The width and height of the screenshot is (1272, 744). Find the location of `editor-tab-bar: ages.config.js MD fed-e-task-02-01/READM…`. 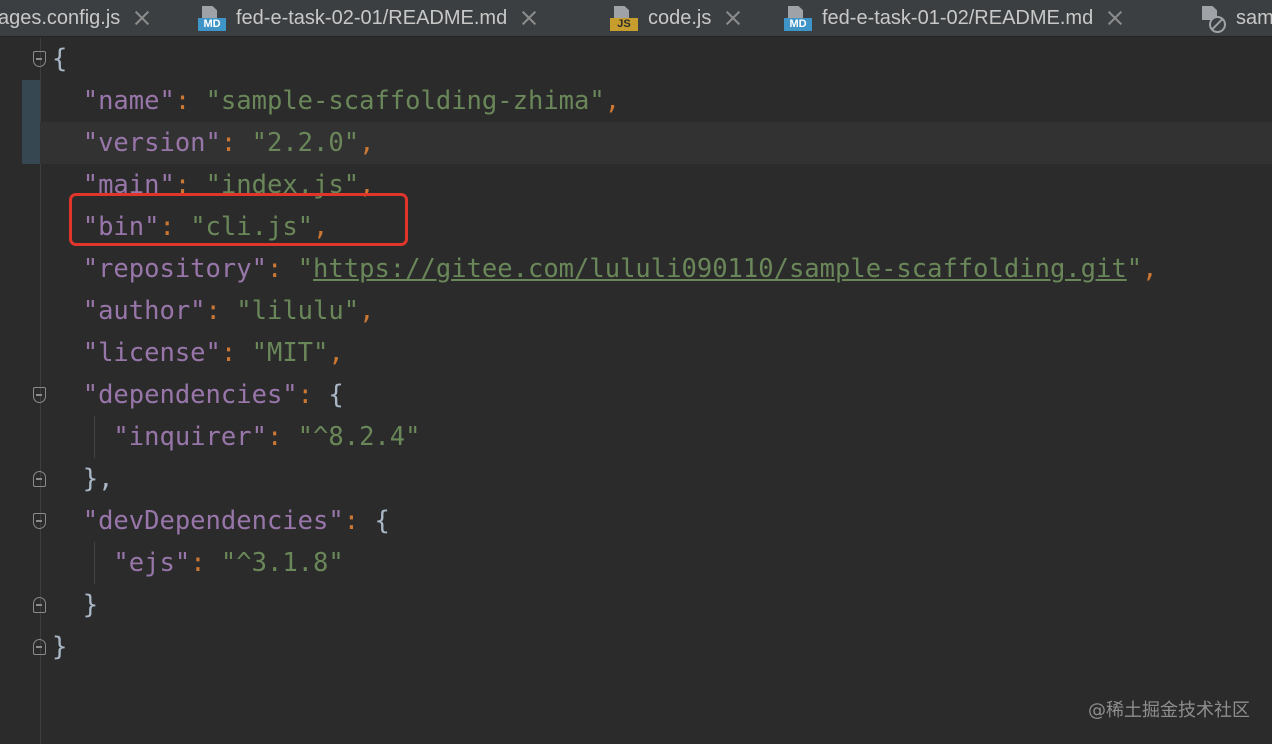

editor-tab-bar: ages.config.js MD fed-e-task-02-01/READM… is located at coordinates (636, 18).